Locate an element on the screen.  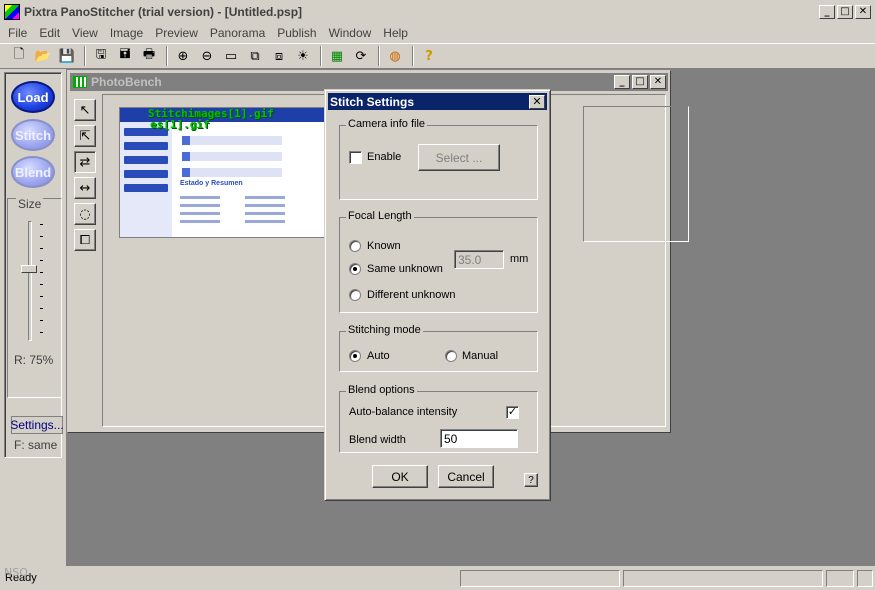
photobench-title: PhotoBench is located at coordinates (126, 82).